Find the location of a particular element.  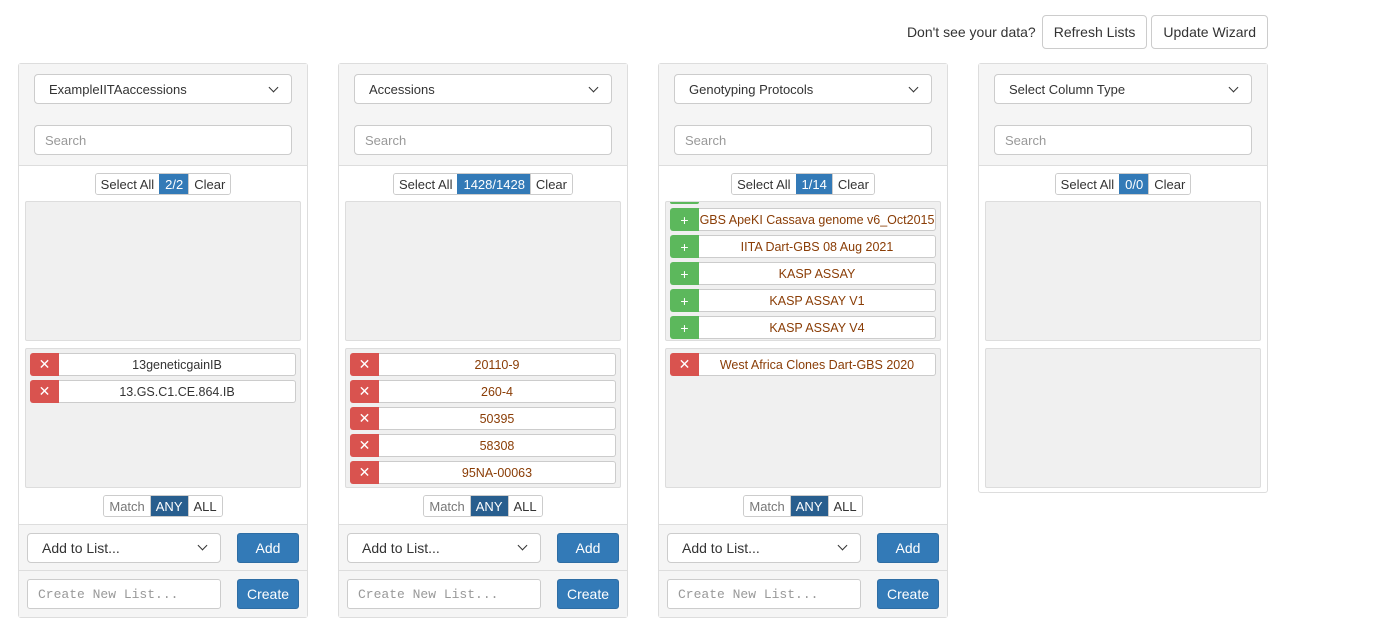

missing-data-prompt: Don't see your data? is located at coordinates (971, 32).